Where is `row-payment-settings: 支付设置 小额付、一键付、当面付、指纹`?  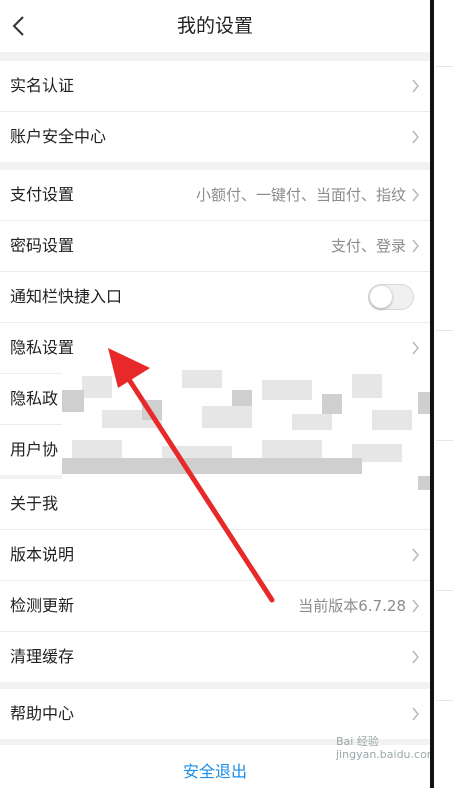 row-payment-settings: 支付设置 小额付、一键付、当面付、指纹 is located at coordinates (215, 195).